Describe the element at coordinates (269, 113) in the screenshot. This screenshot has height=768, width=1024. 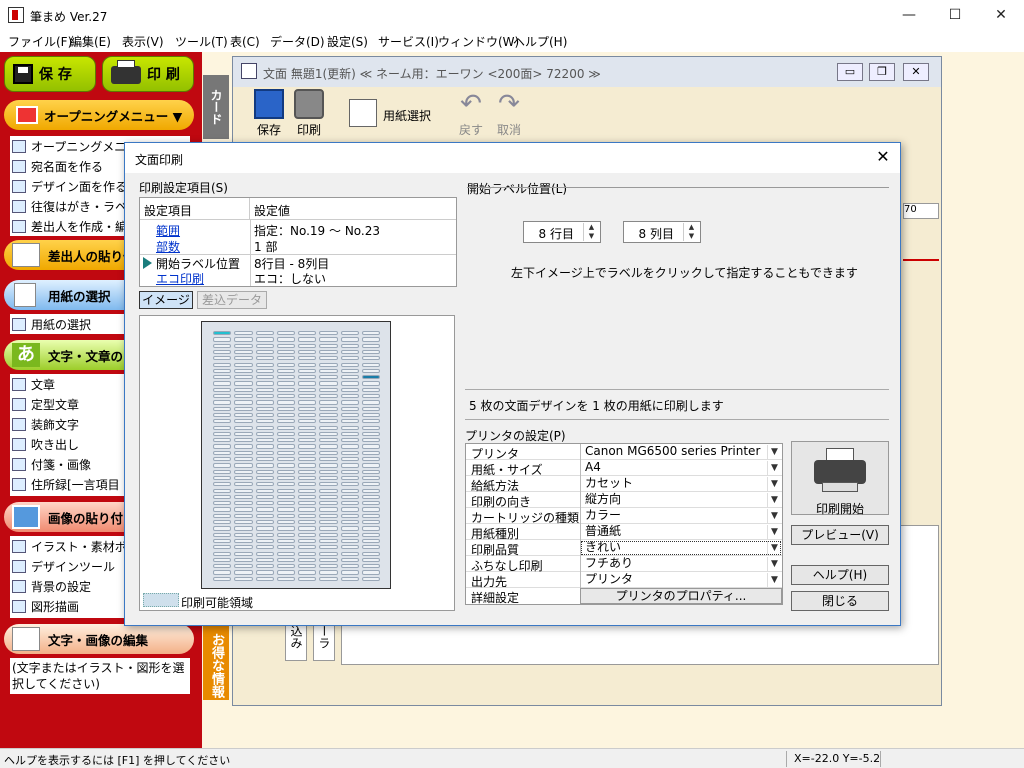
I see `toolbar-save-button: 保存` at that location.